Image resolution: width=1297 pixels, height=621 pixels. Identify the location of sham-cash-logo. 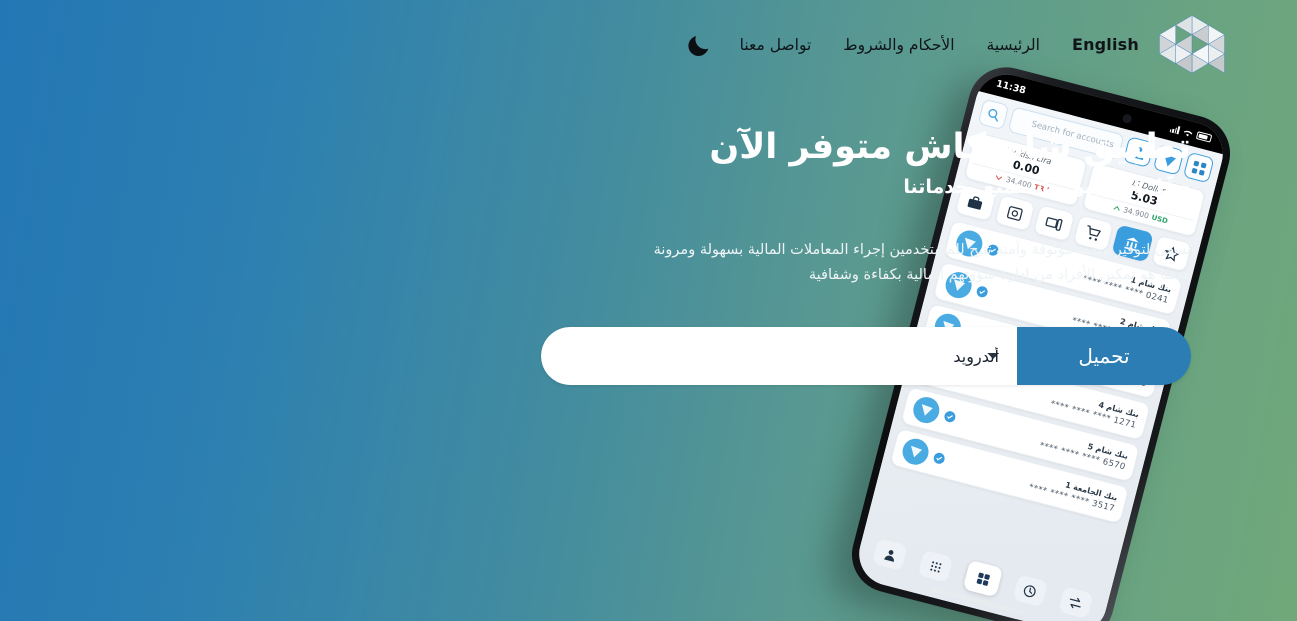
(1192, 48).